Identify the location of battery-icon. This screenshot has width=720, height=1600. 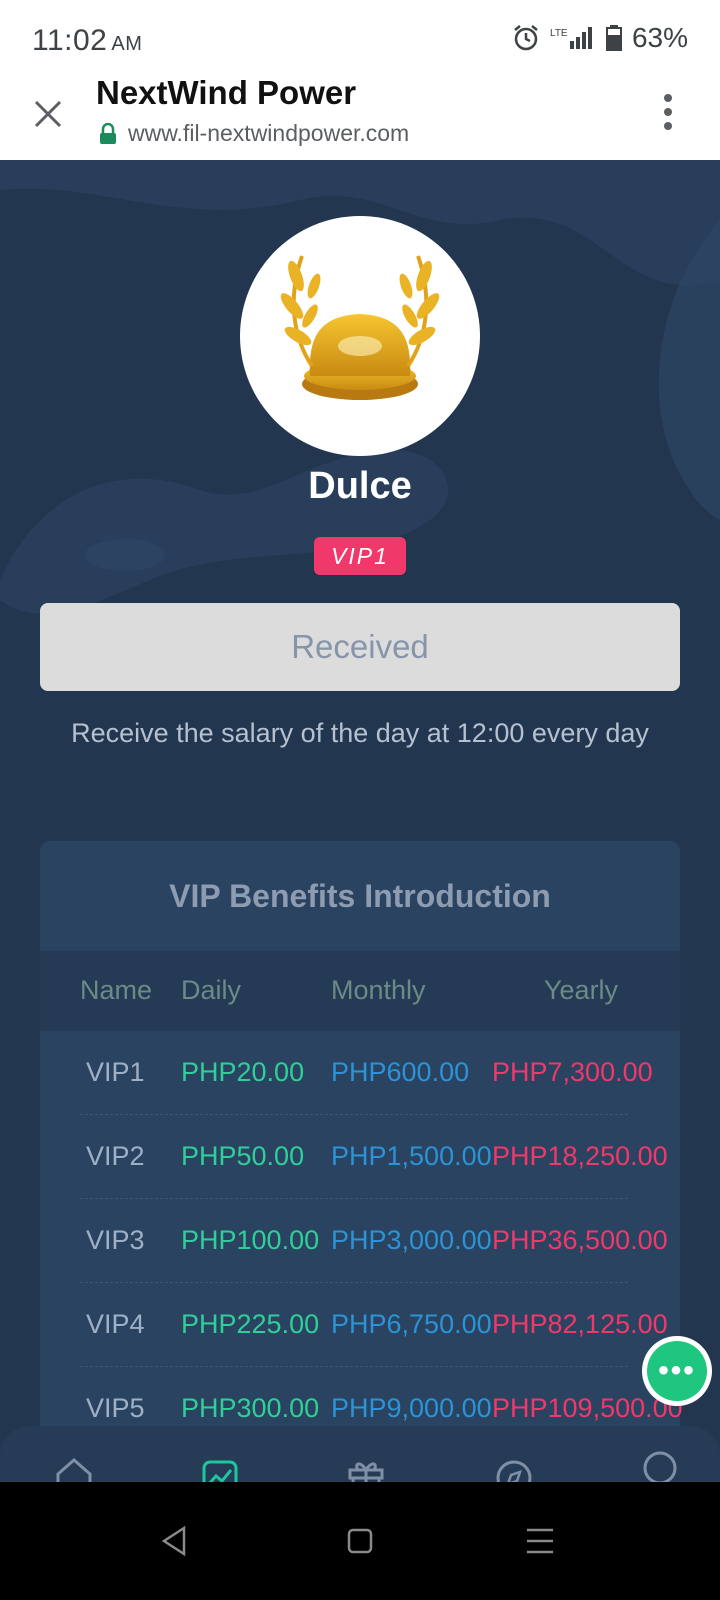
(613, 38).